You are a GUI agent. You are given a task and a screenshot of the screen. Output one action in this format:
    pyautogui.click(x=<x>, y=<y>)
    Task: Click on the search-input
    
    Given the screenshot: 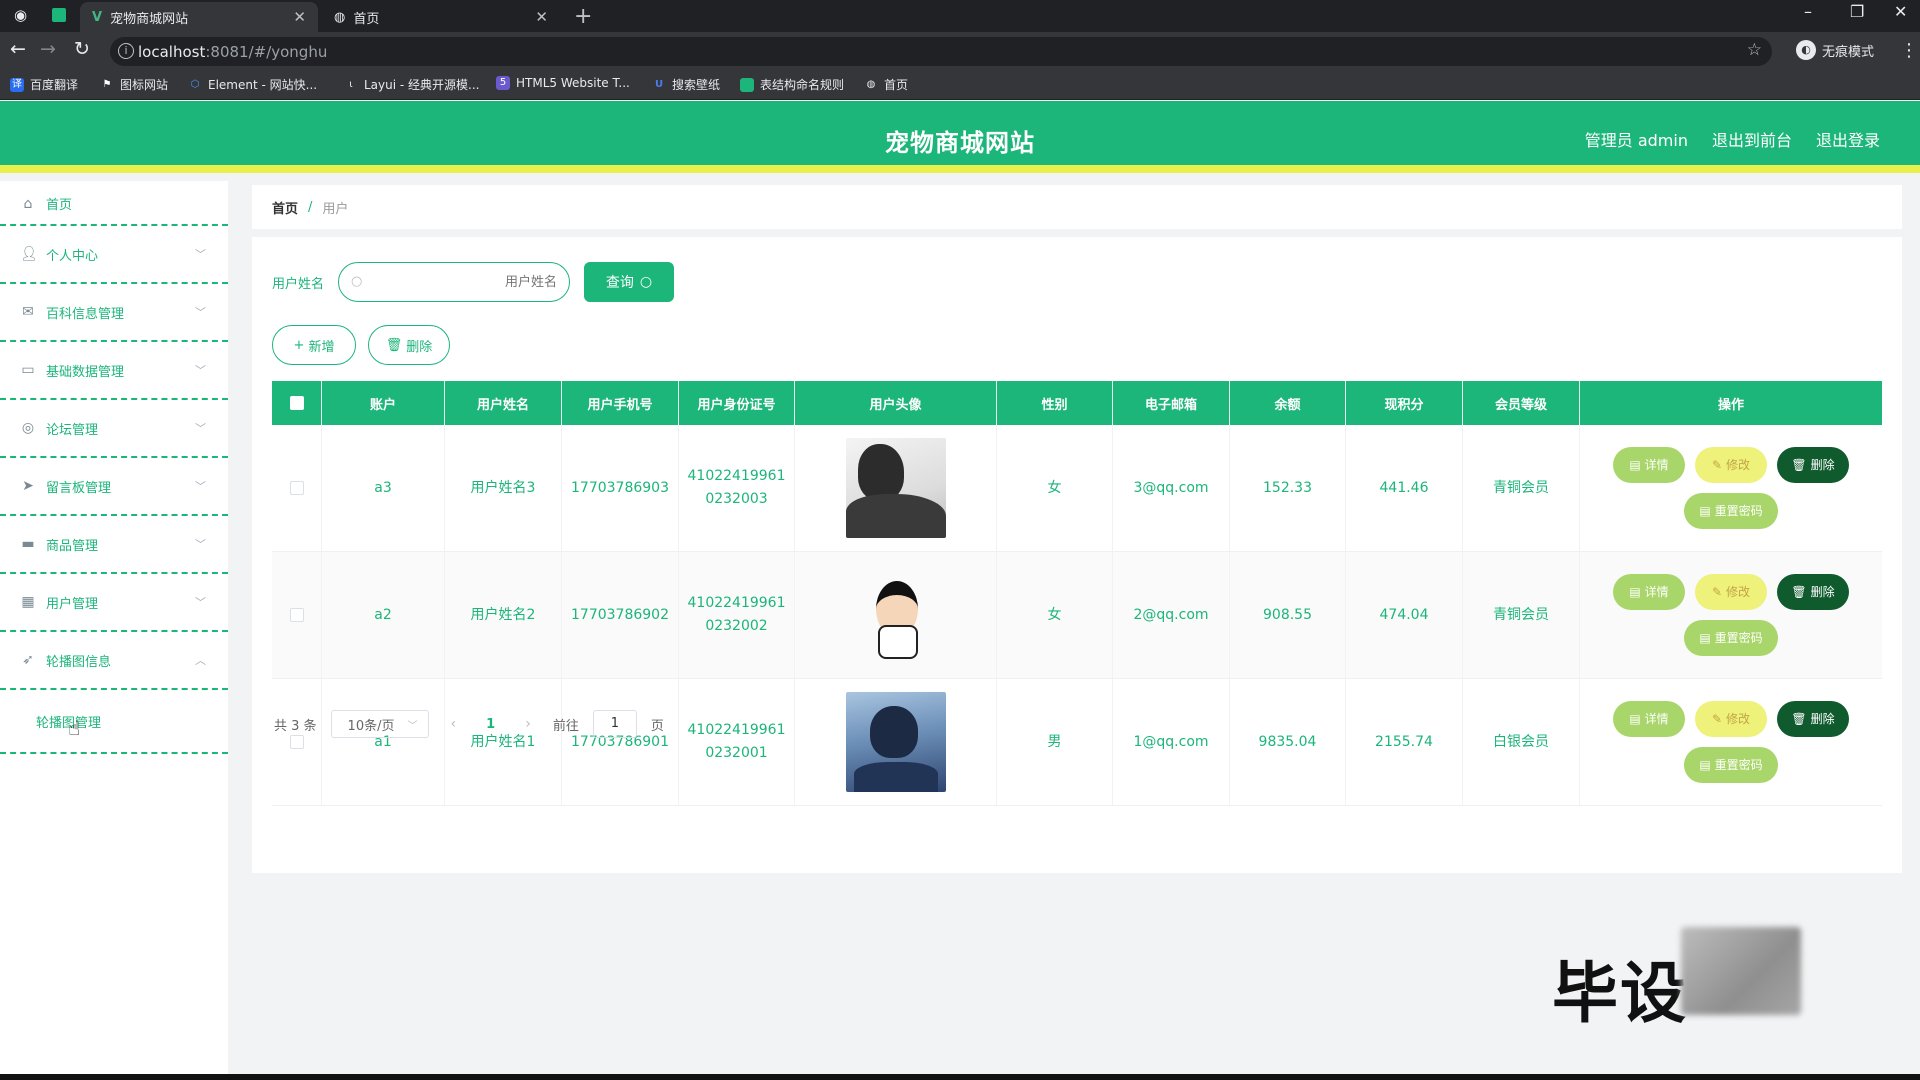 What is the action you would take?
    pyautogui.click(x=464, y=282)
    